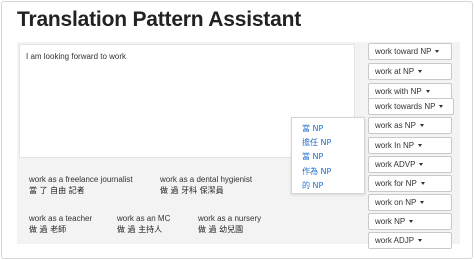  What do you see at coordinates (396, 183) in the screenshot?
I see `pattern-label: work for NP` at bounding box center [396, 183].